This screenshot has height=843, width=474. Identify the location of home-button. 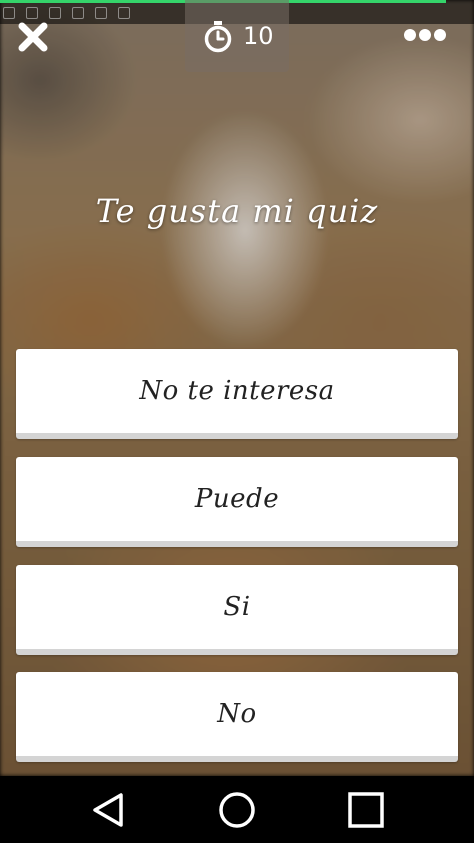
(237, 810).